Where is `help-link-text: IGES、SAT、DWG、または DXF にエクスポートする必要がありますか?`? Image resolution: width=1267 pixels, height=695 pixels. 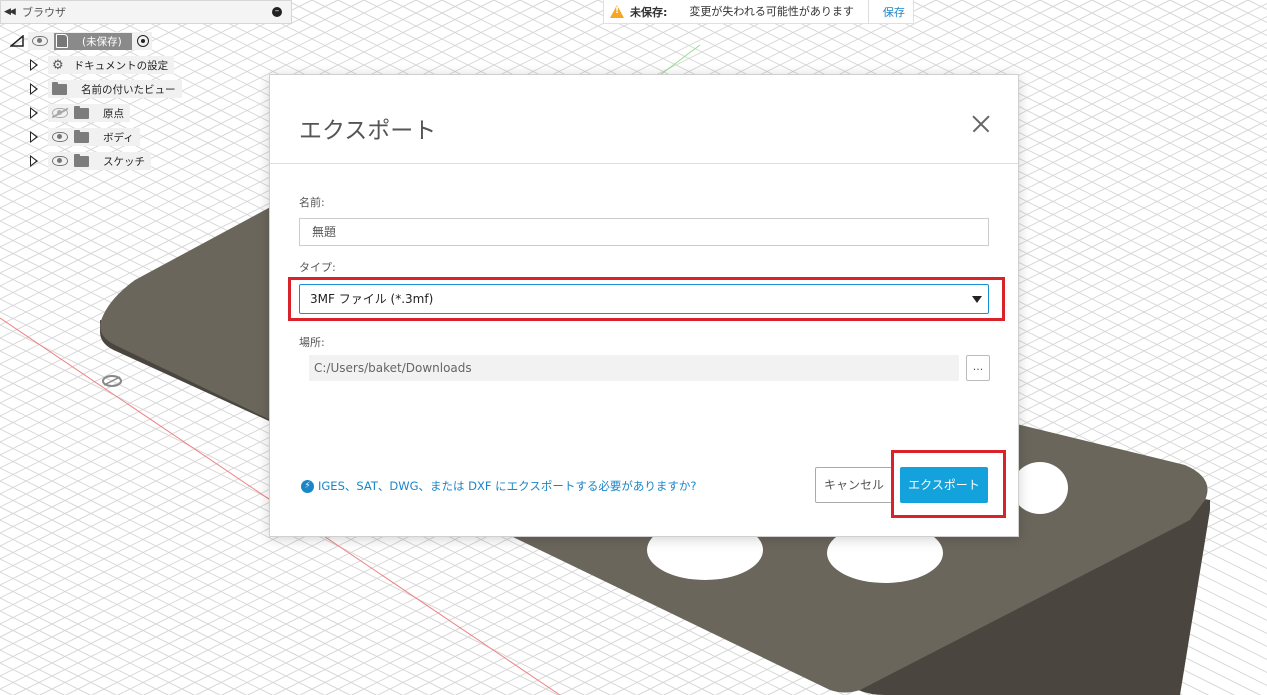 help-link-text: IGES、SAT、DWG、または DXF にエクスポートする必要がありますか? is located at coordinates (507, 486).